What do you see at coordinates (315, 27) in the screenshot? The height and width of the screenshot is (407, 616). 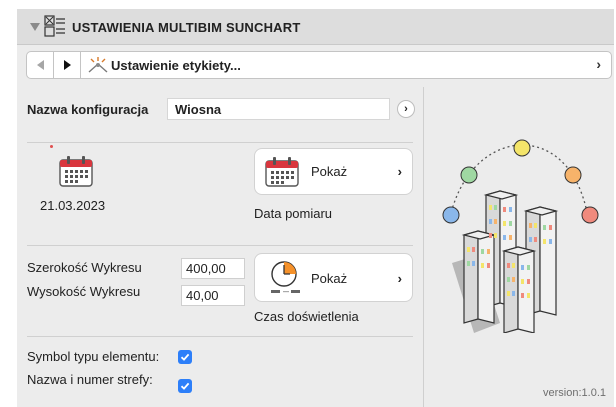 I see `panel-header: USTAWIENIA MULTIBIM SUNCHART` at bounding box center [315, 27].